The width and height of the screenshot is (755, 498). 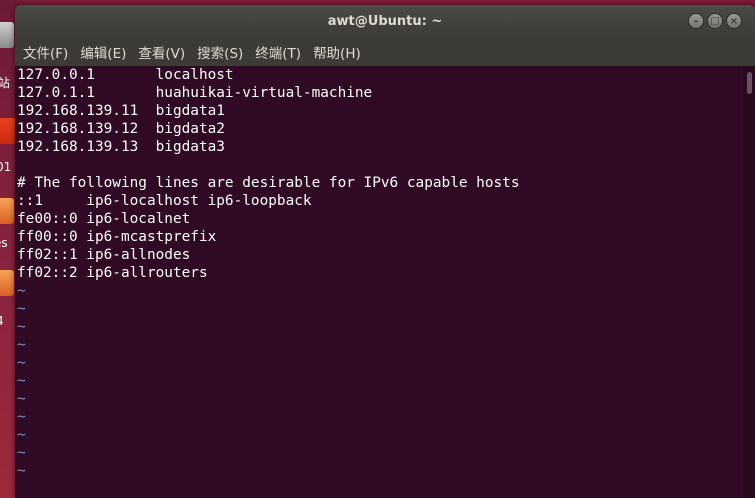 I want to click on terminal-line: ff00::0 ip6-mcastprefix, so click(x=117, y=237).